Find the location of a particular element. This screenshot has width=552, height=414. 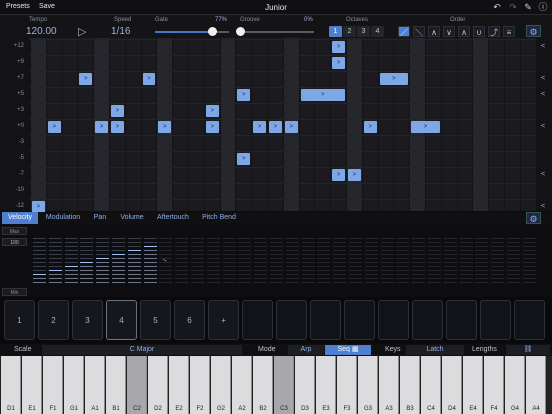

seq-mode-button: Seq ▦ is located at coordinates (348, 350).